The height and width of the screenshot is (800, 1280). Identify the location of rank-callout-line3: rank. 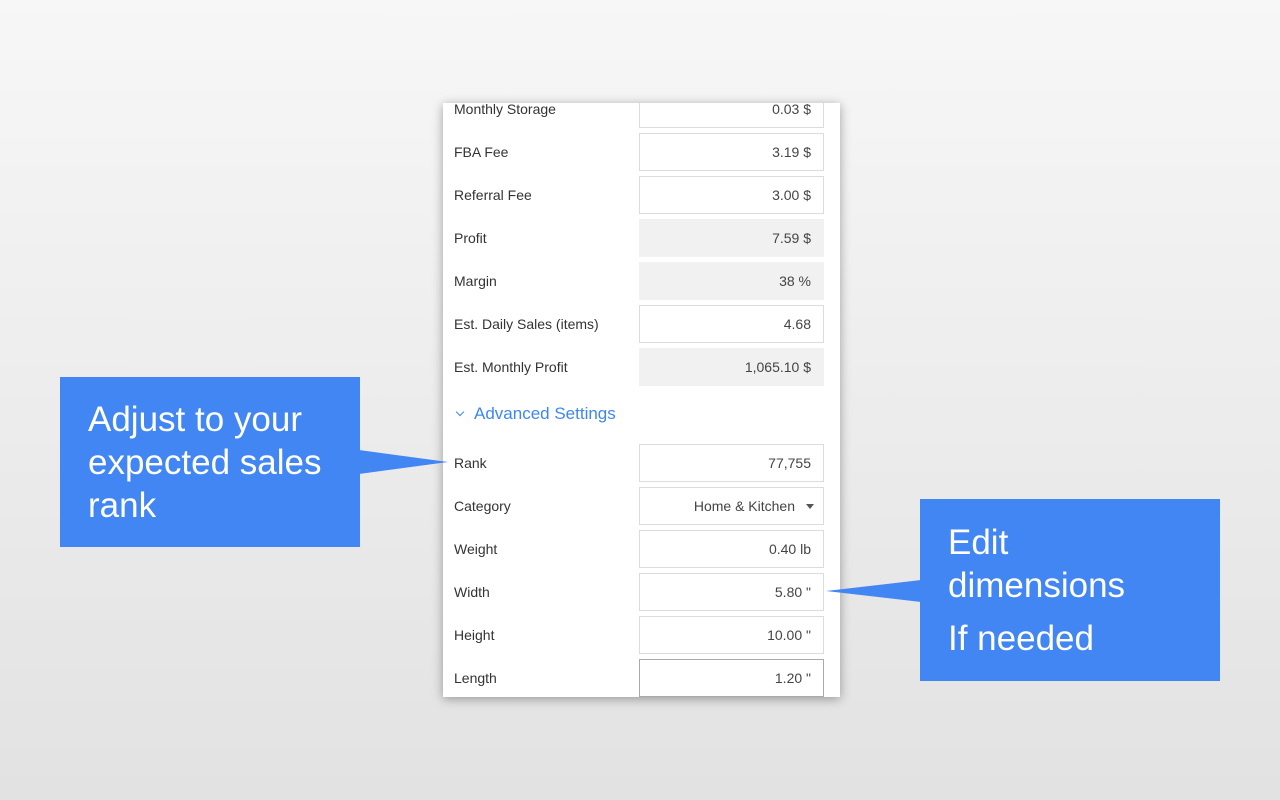
(122, 505).